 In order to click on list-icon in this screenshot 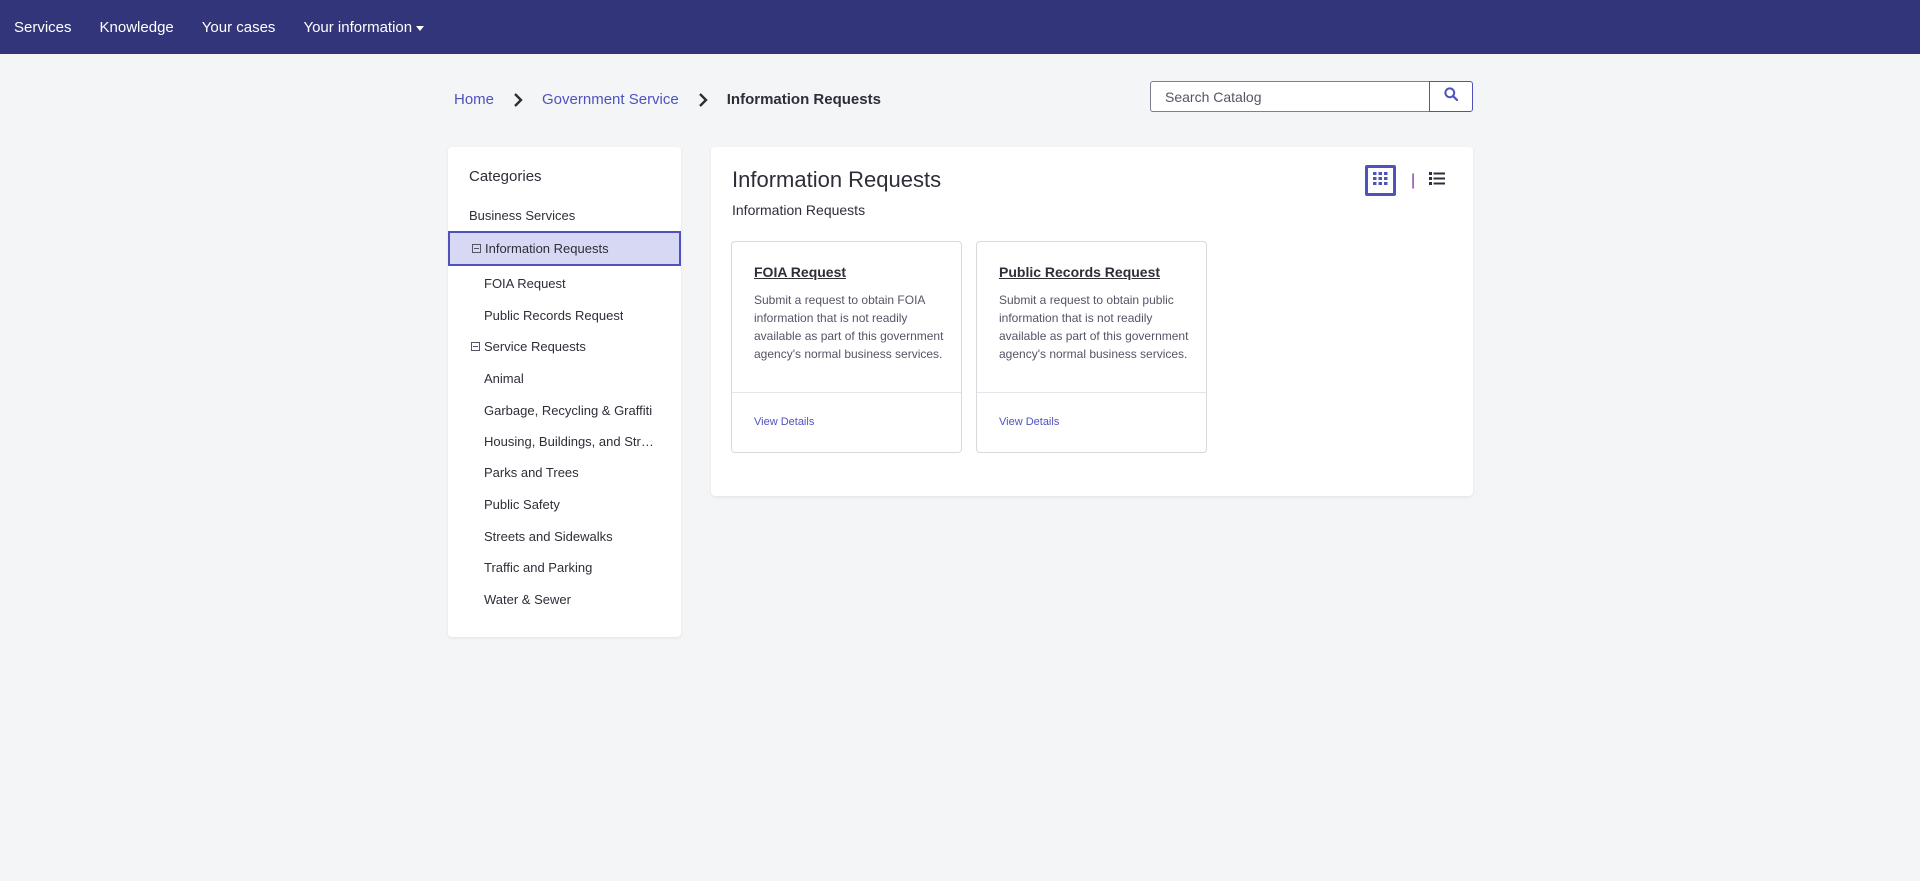, I will do `click(1437, 180)`.